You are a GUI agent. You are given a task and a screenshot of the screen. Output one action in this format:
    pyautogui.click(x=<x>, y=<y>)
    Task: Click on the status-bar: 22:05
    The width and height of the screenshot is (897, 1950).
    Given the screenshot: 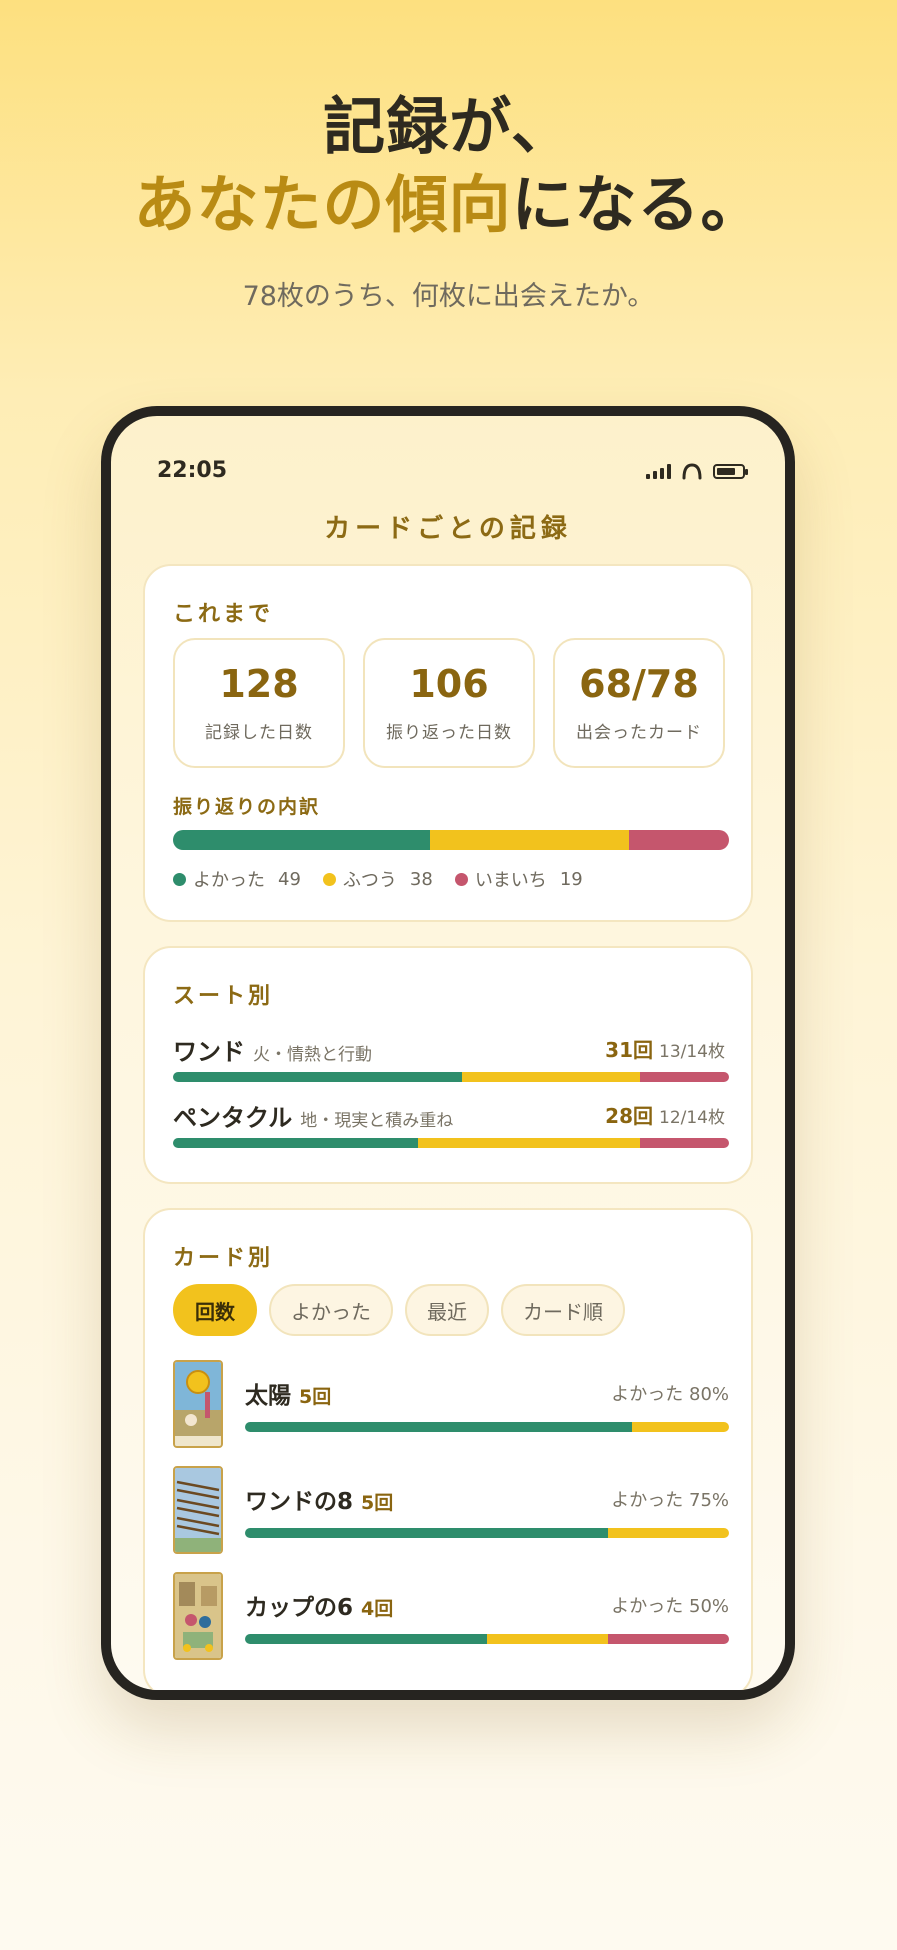 What is the action you would take?
    pyautogui.click(x=448, y=472)
    